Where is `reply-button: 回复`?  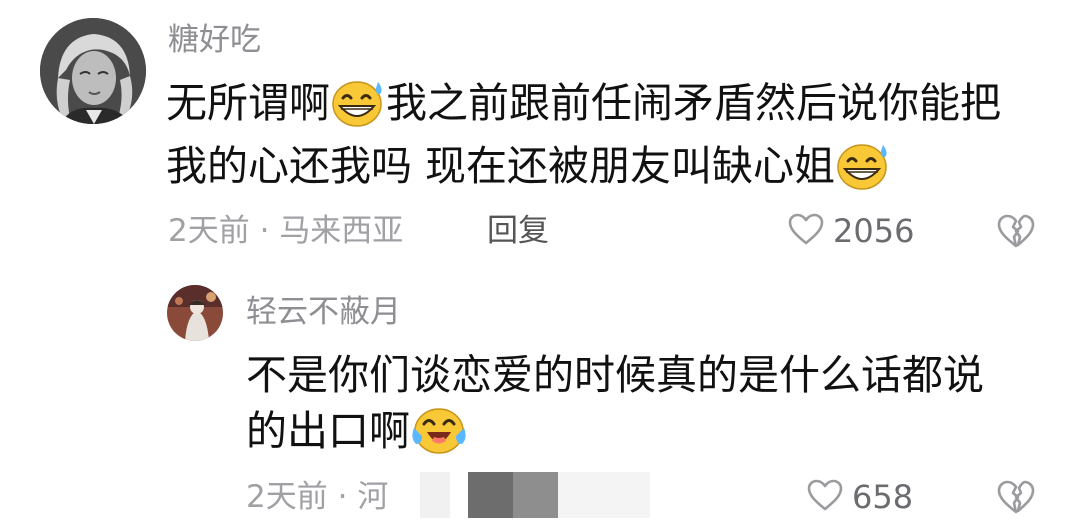 reply-button: 回复 is located at coordinates (518, 231).